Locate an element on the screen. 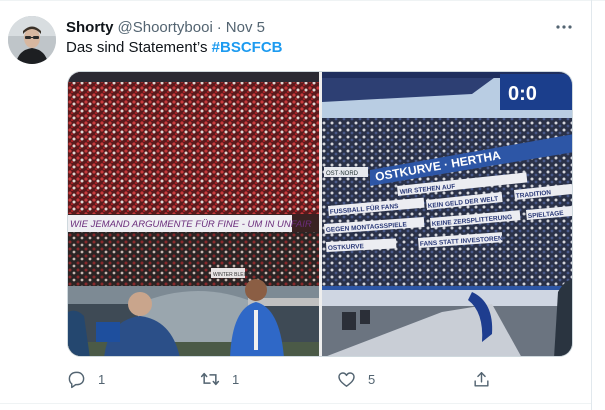  avatar-photo is located at coordinates (32, 40).